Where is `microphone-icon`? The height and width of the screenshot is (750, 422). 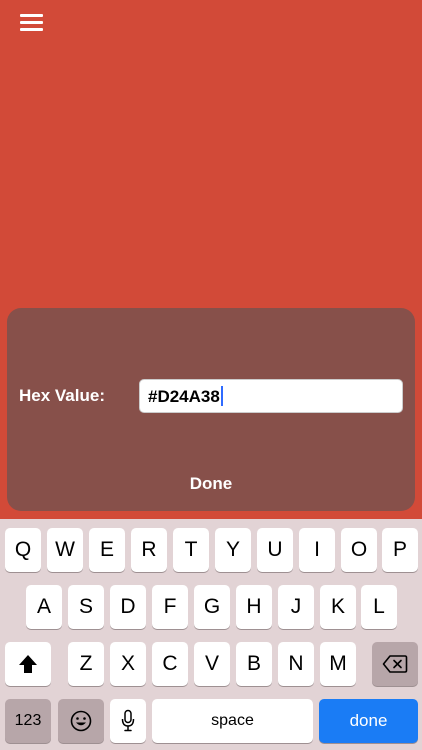
microphone-icon is located at coordinates (128, 720).